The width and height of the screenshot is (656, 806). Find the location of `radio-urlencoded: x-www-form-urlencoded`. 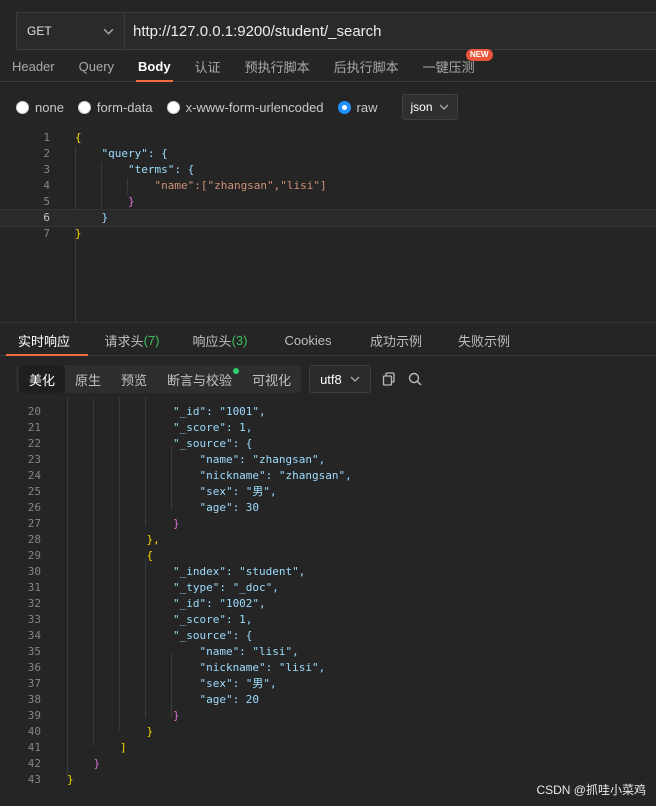

radio-urlencoded: x-www-form-urlencoded is located at coordinates (245, 107).